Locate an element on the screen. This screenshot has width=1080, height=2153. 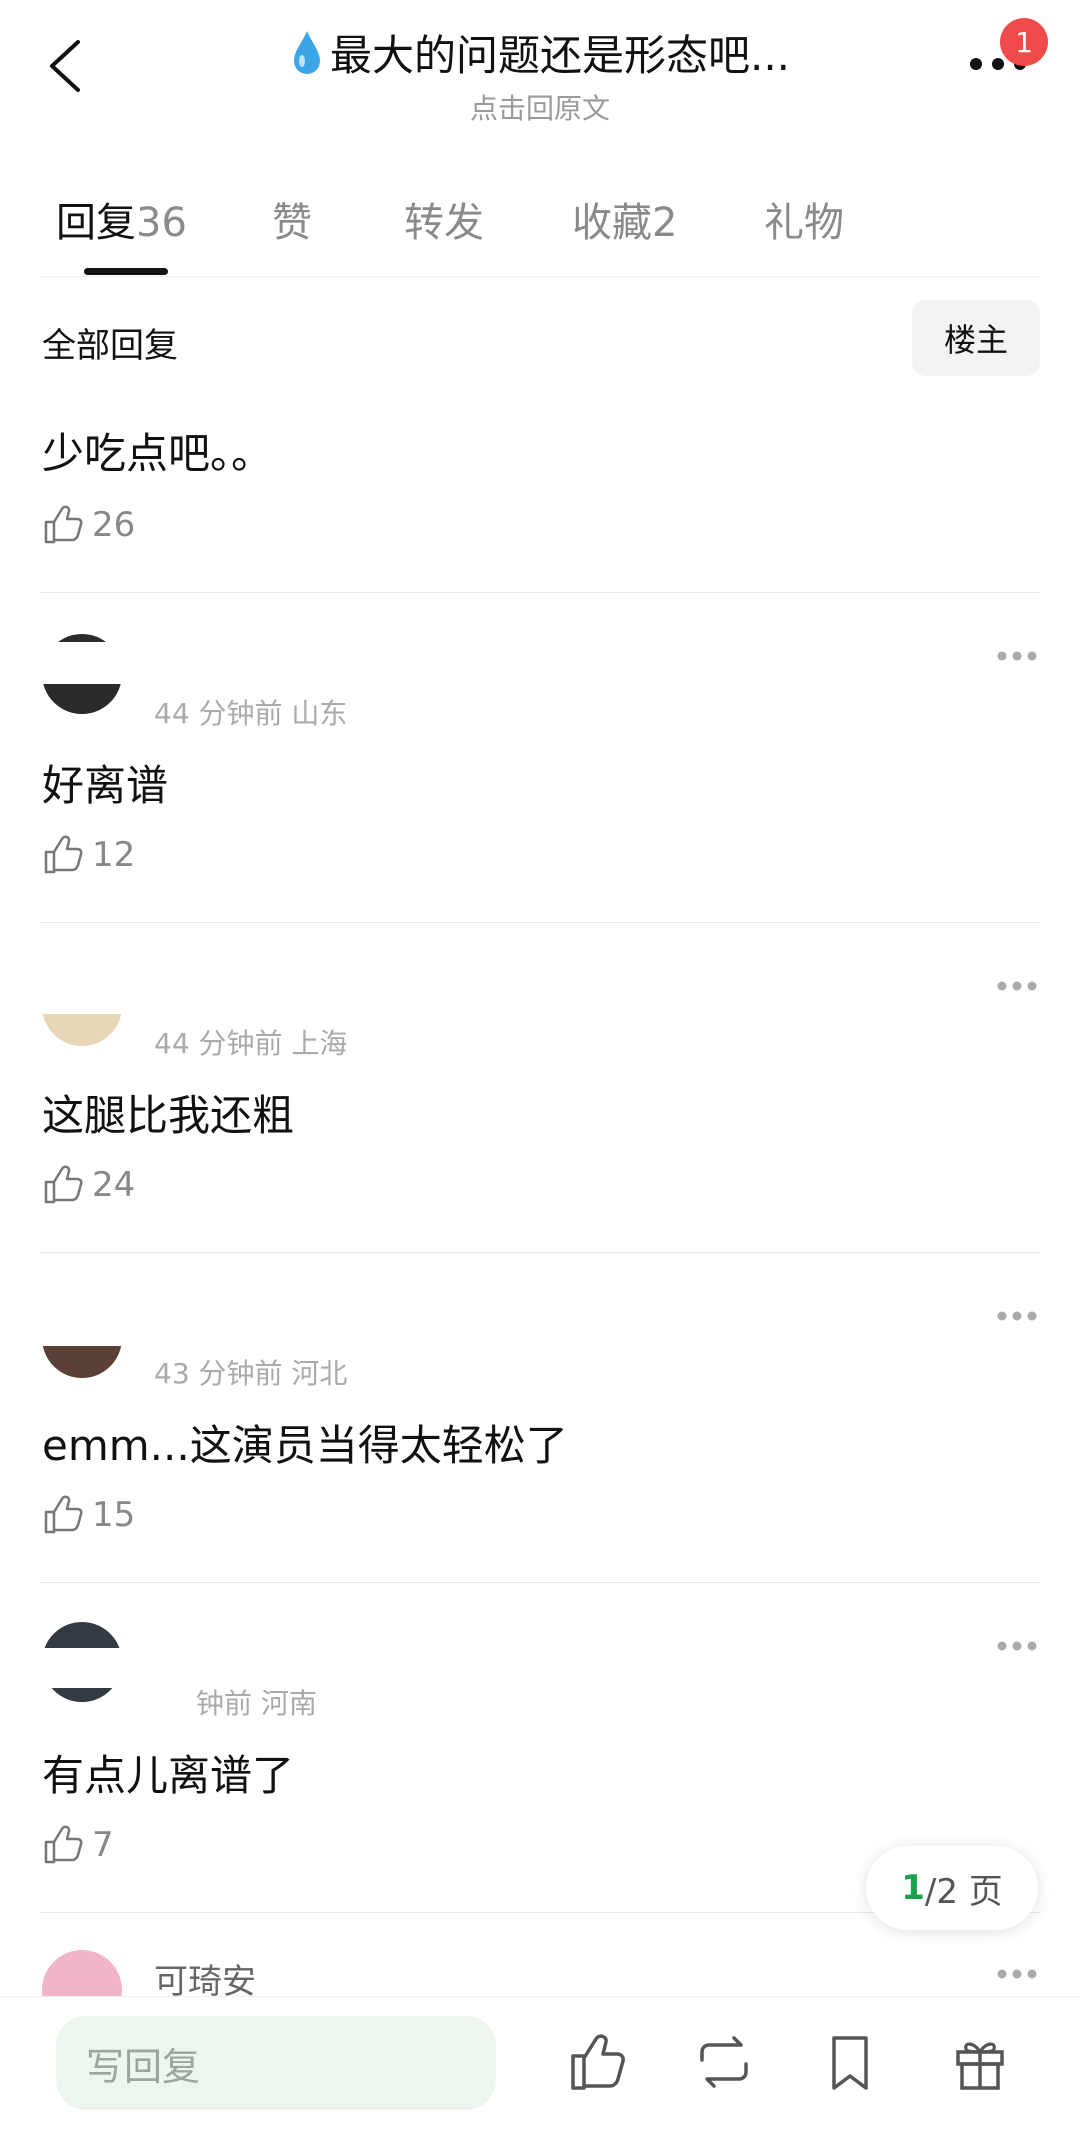
tab-replies: 回复36 is located at coordinates (121, 219).